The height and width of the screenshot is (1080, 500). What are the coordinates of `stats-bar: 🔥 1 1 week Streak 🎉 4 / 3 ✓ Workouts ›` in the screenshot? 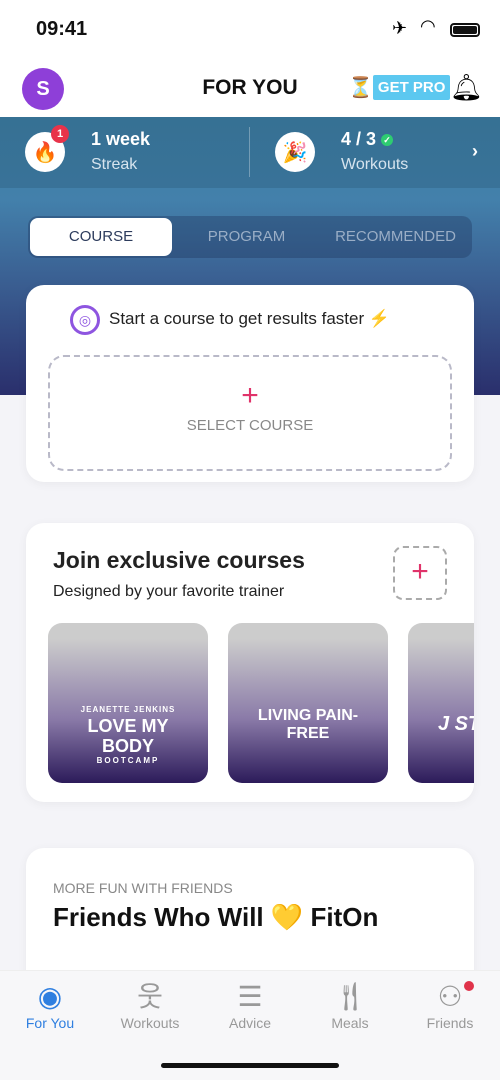 It's located at (250, 152).